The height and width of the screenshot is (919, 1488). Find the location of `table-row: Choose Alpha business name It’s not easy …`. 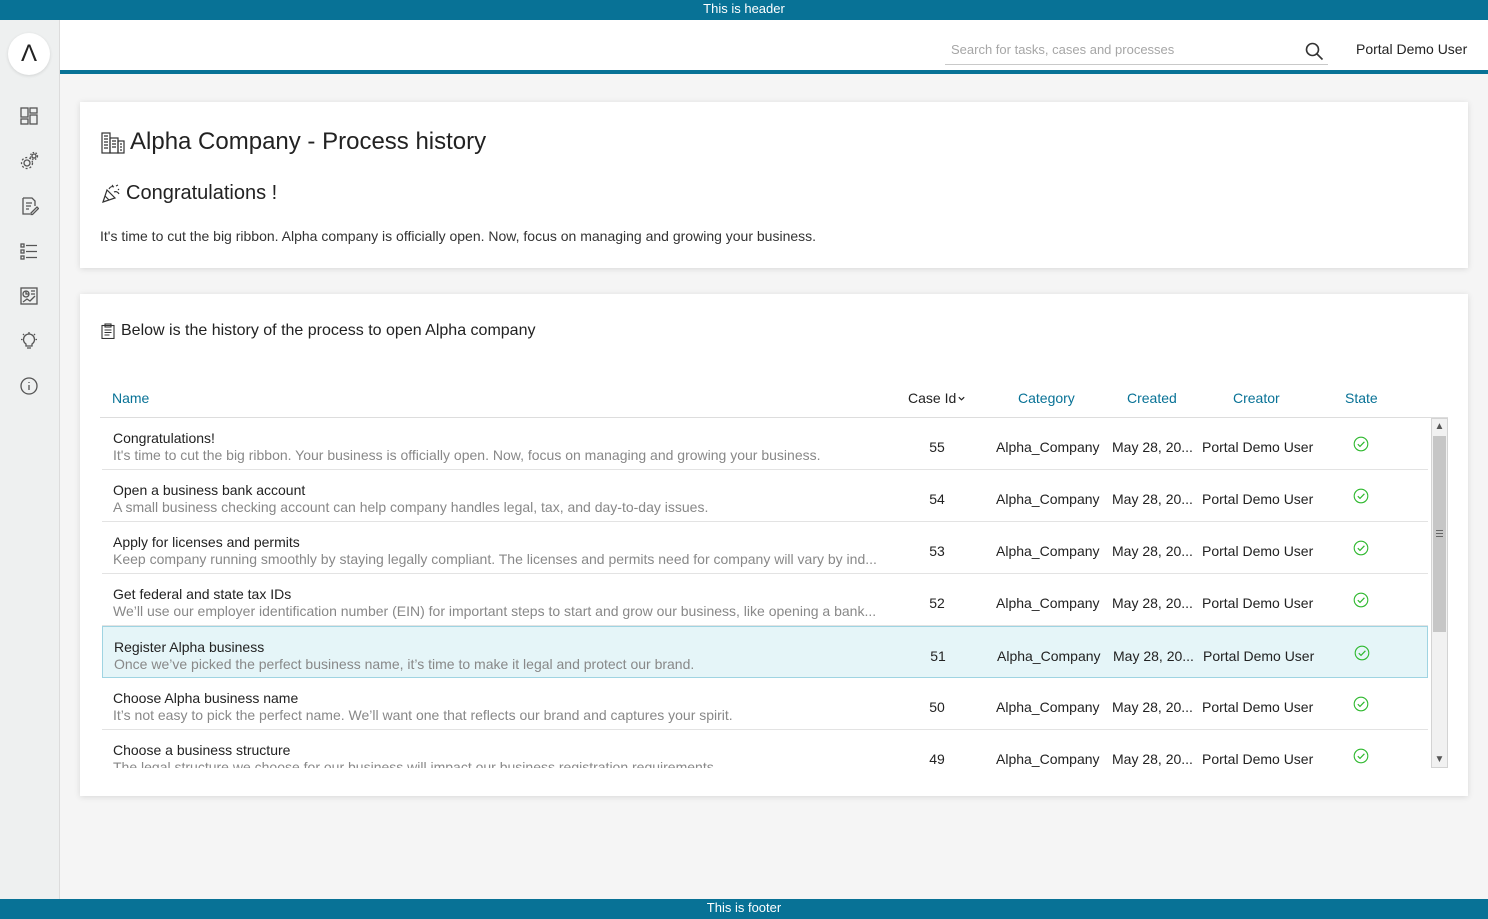

table-row: Choose Alpha business name It’s not easy … is located at coordinates (765, 704).